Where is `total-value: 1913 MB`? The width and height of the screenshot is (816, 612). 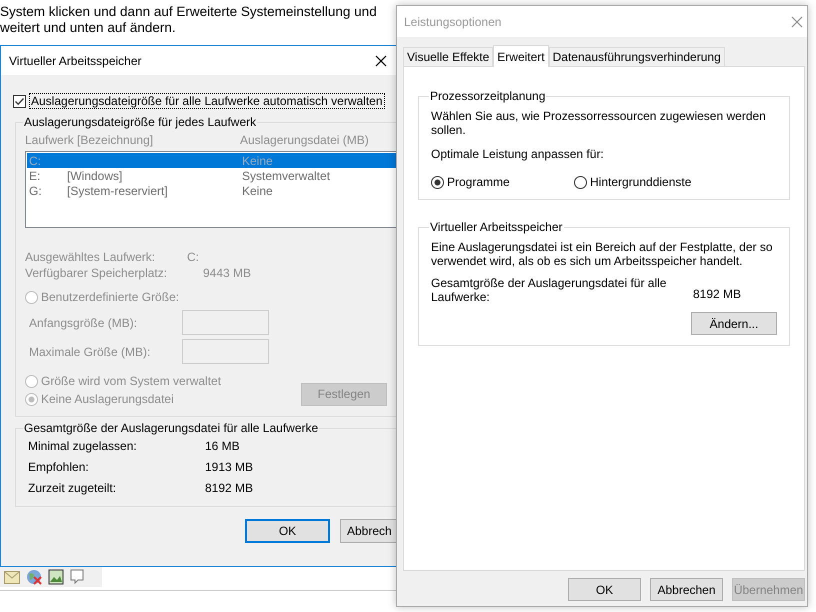
total-value: 1913 MB is located at coordinates (229, 467).